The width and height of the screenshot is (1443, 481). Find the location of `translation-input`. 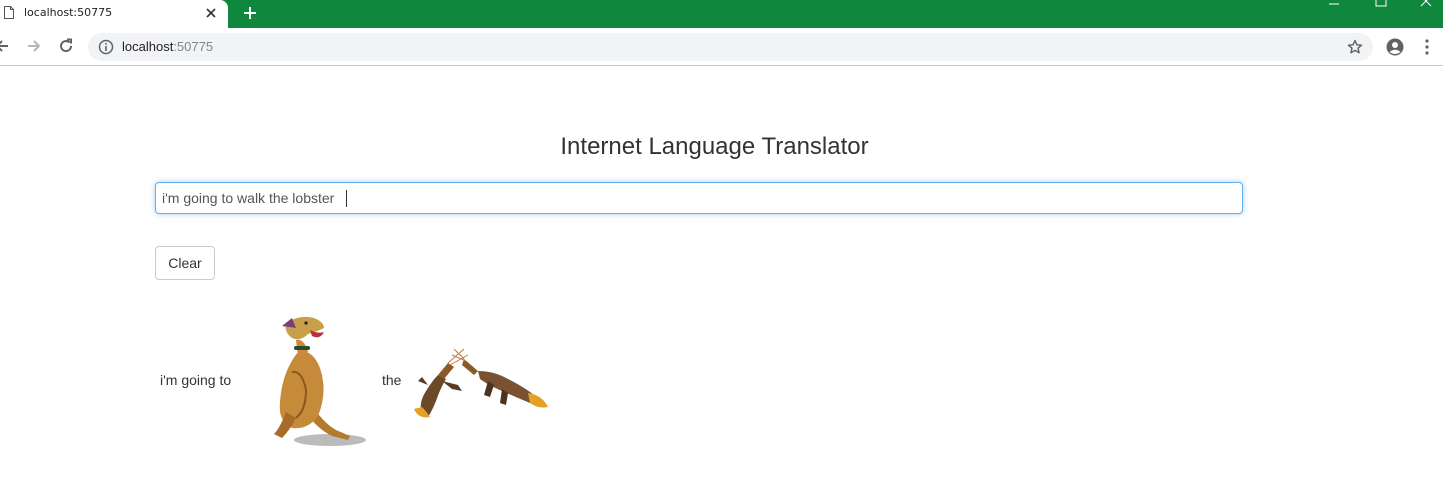

translation-input is located at coordinates (699, 198).